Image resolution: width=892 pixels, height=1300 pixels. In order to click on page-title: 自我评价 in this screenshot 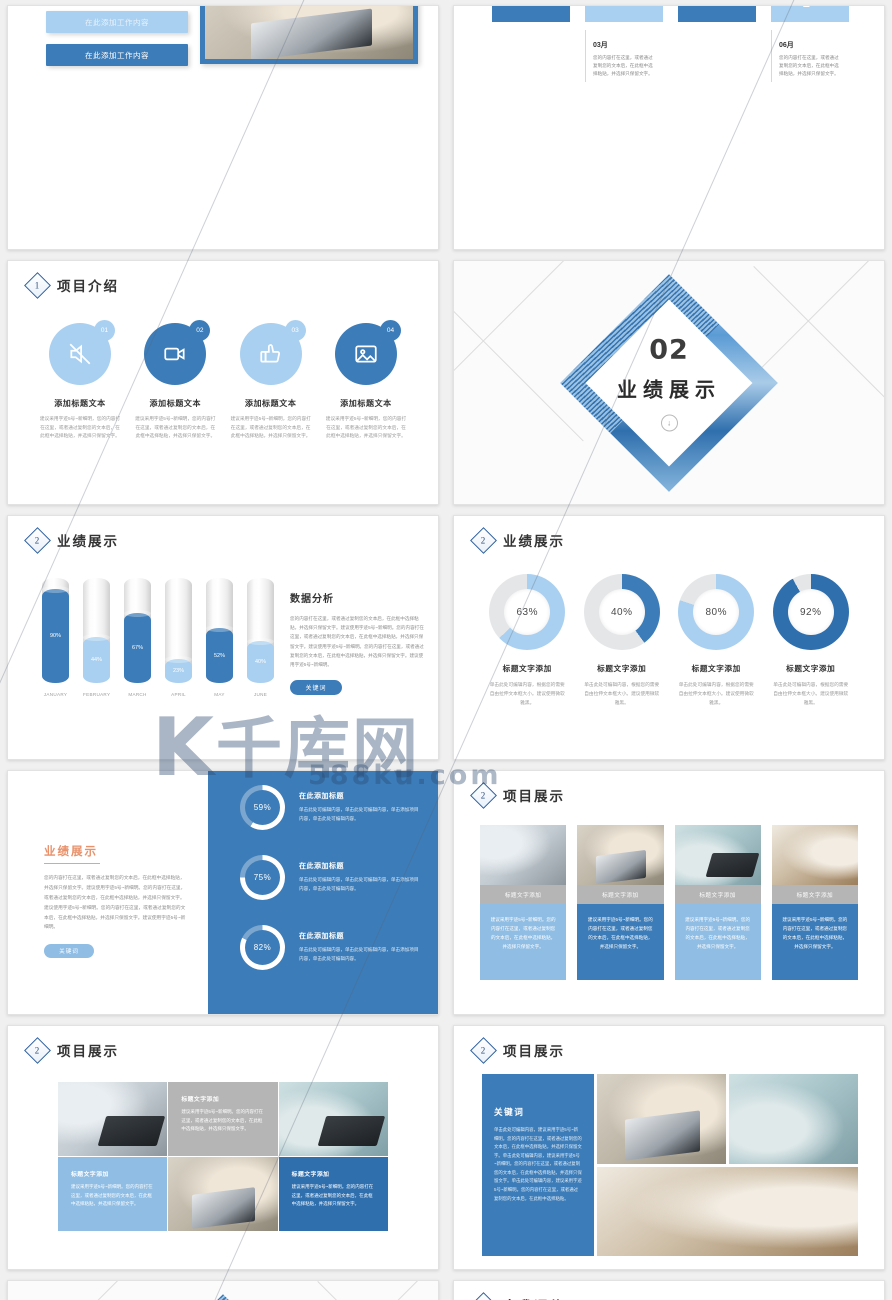, I will do `click(534, 1297)`.